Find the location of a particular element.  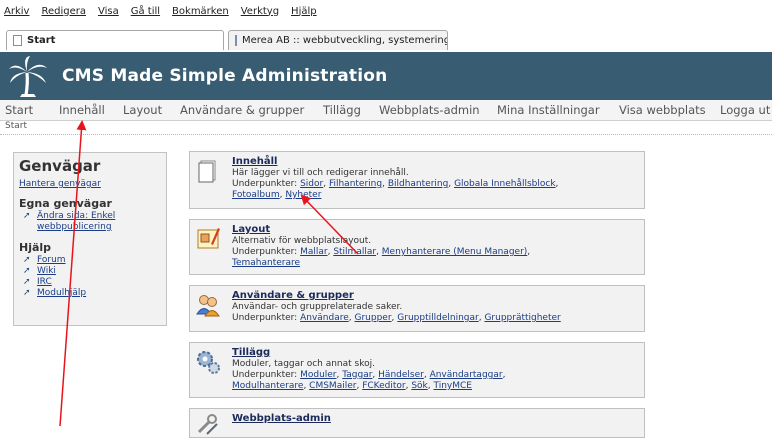

sub-link-nyheter: Nyheter is located at coordinates (303, 195).